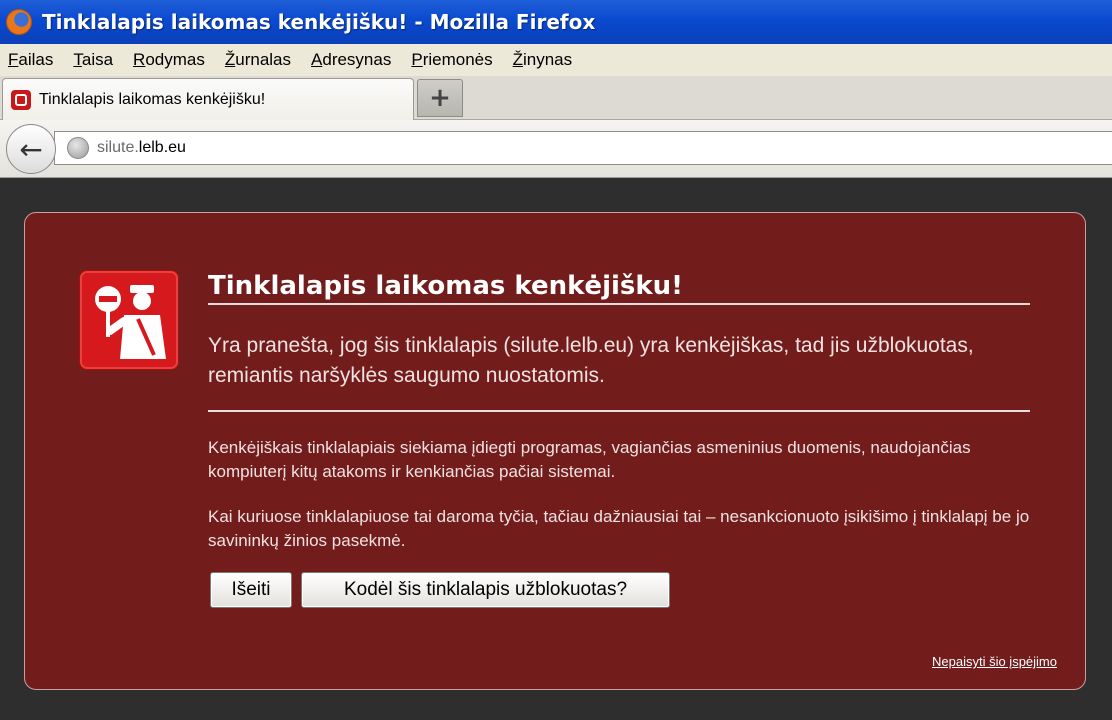 The width and height of the screenshot is (1112, 720). What do you see at coordinates (169, 60) in the screenshot?
I see `menu-view: Rodymas` at bounding box center [169, 60].